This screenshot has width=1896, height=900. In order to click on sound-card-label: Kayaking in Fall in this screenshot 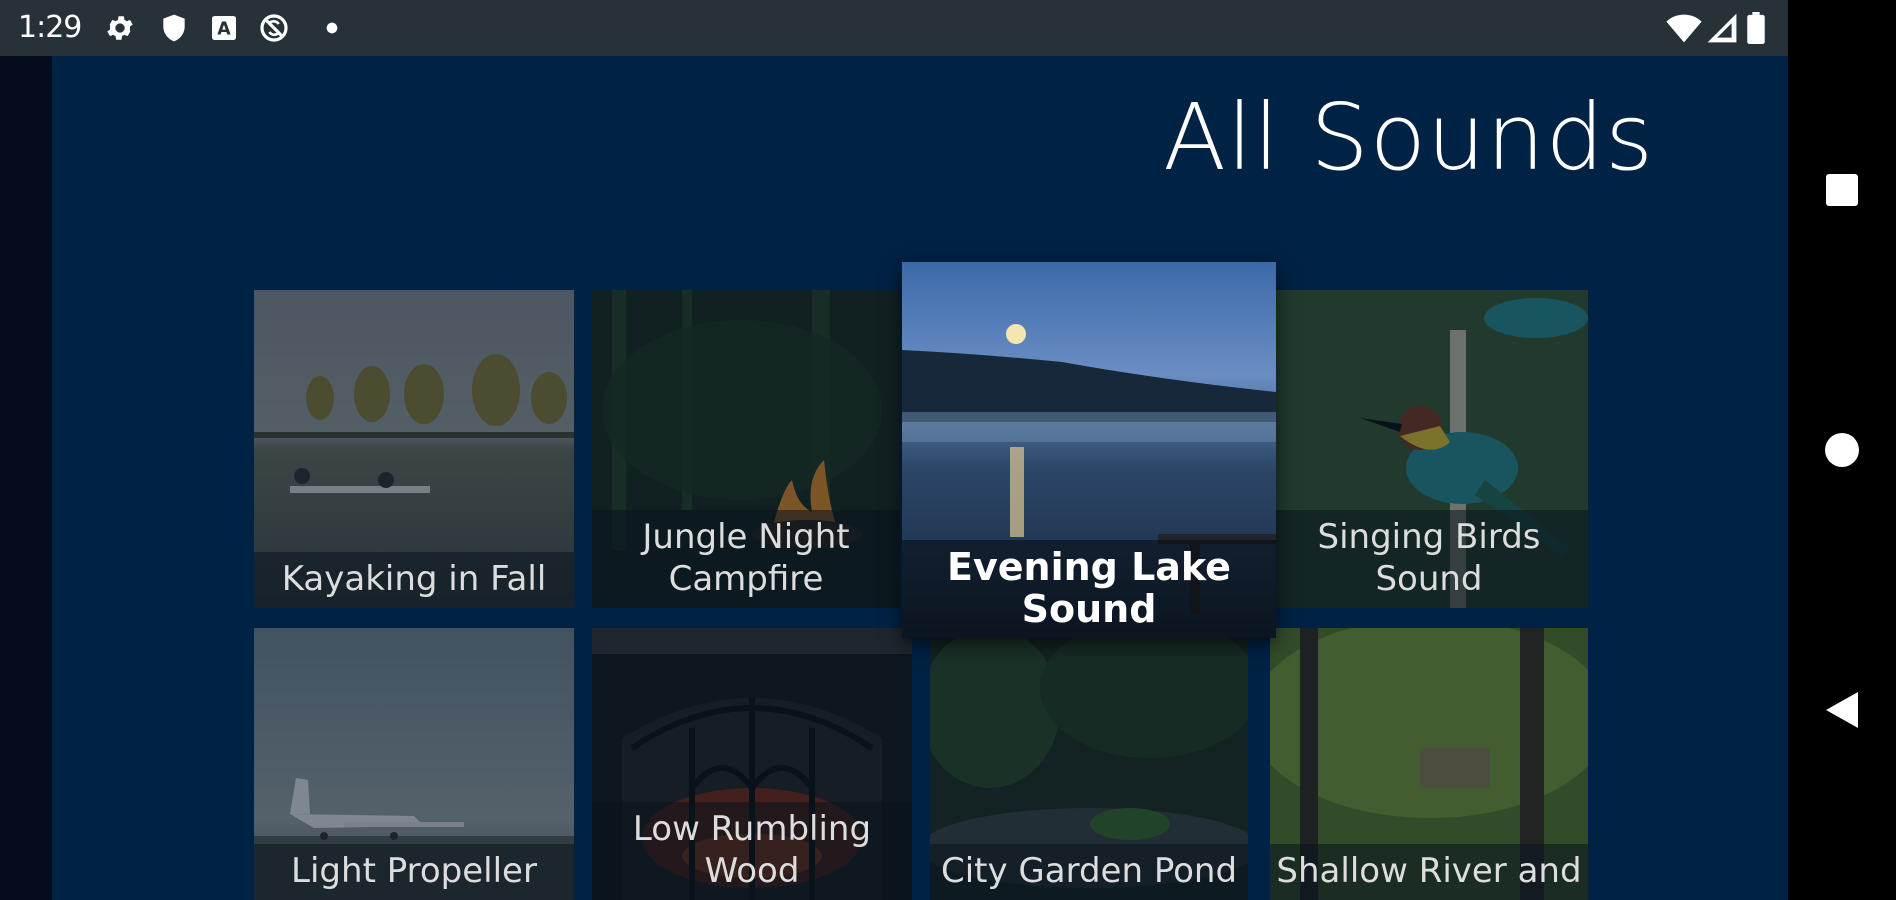, I will do `click(414, 580)`.